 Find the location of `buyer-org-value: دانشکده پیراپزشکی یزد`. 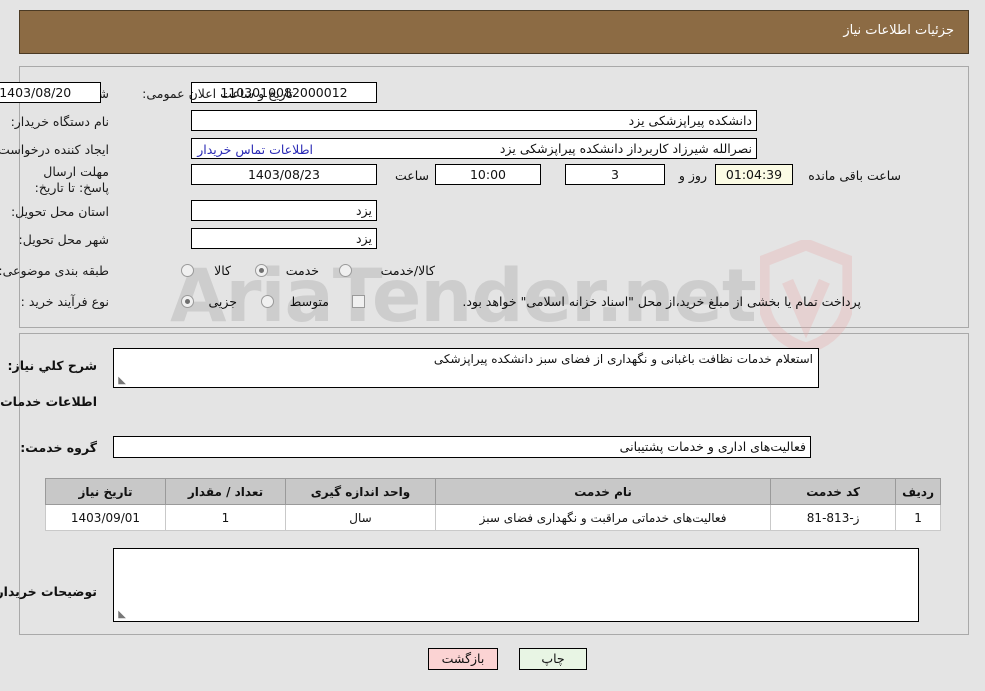

buyer-org-value: دانشکده پیراپزشکی یزد is located at coordinates (474, 120).